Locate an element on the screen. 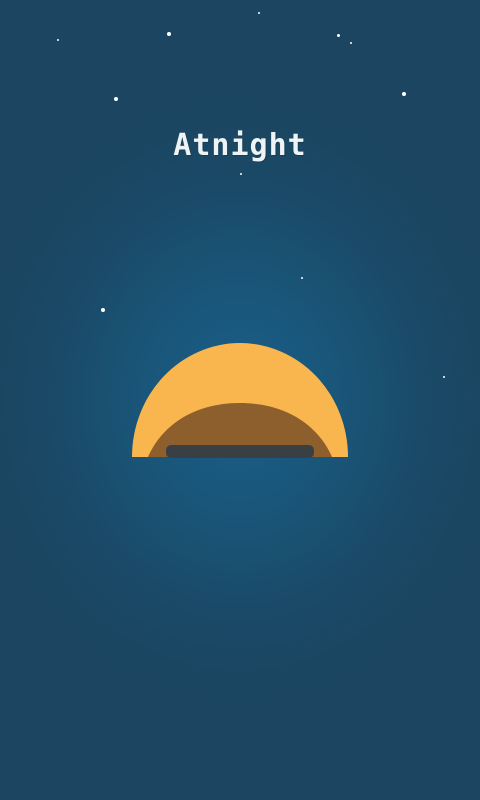  app-title: Atnight is located at coordinates (240, 145).